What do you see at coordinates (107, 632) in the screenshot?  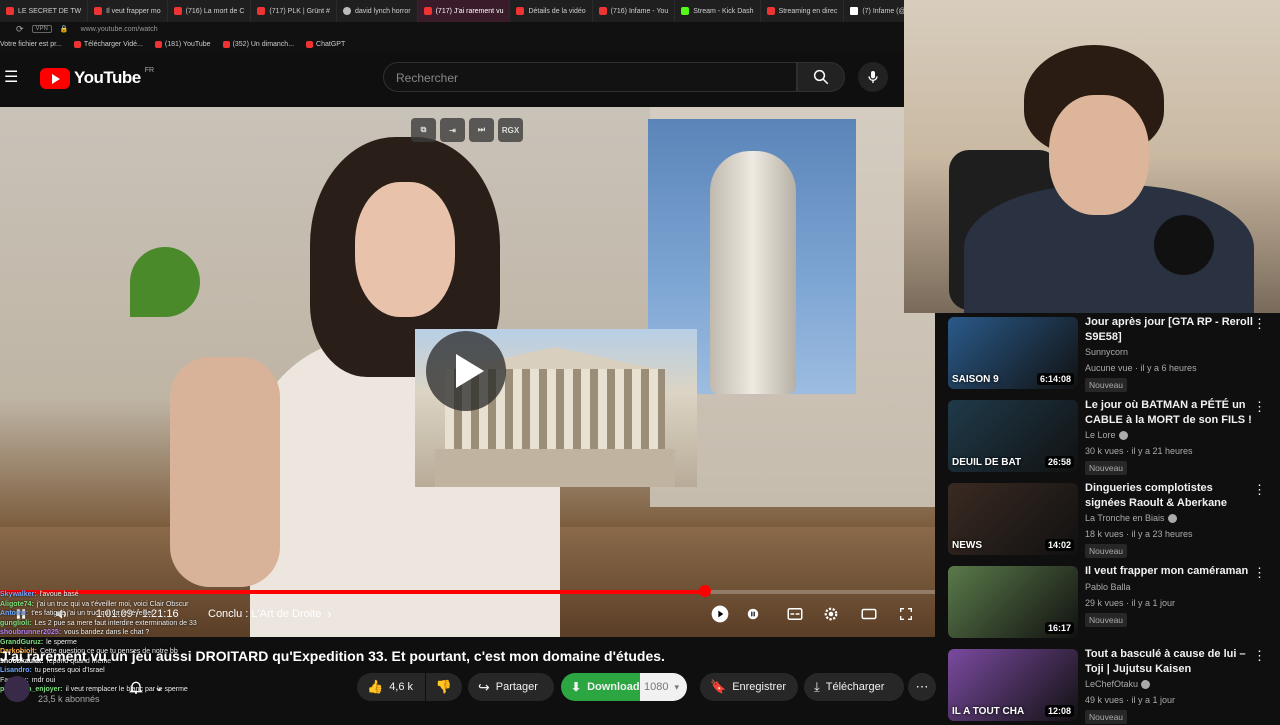 I see `chat-text: vous bandez dans le chat ?` at bounding box center [107, 632].